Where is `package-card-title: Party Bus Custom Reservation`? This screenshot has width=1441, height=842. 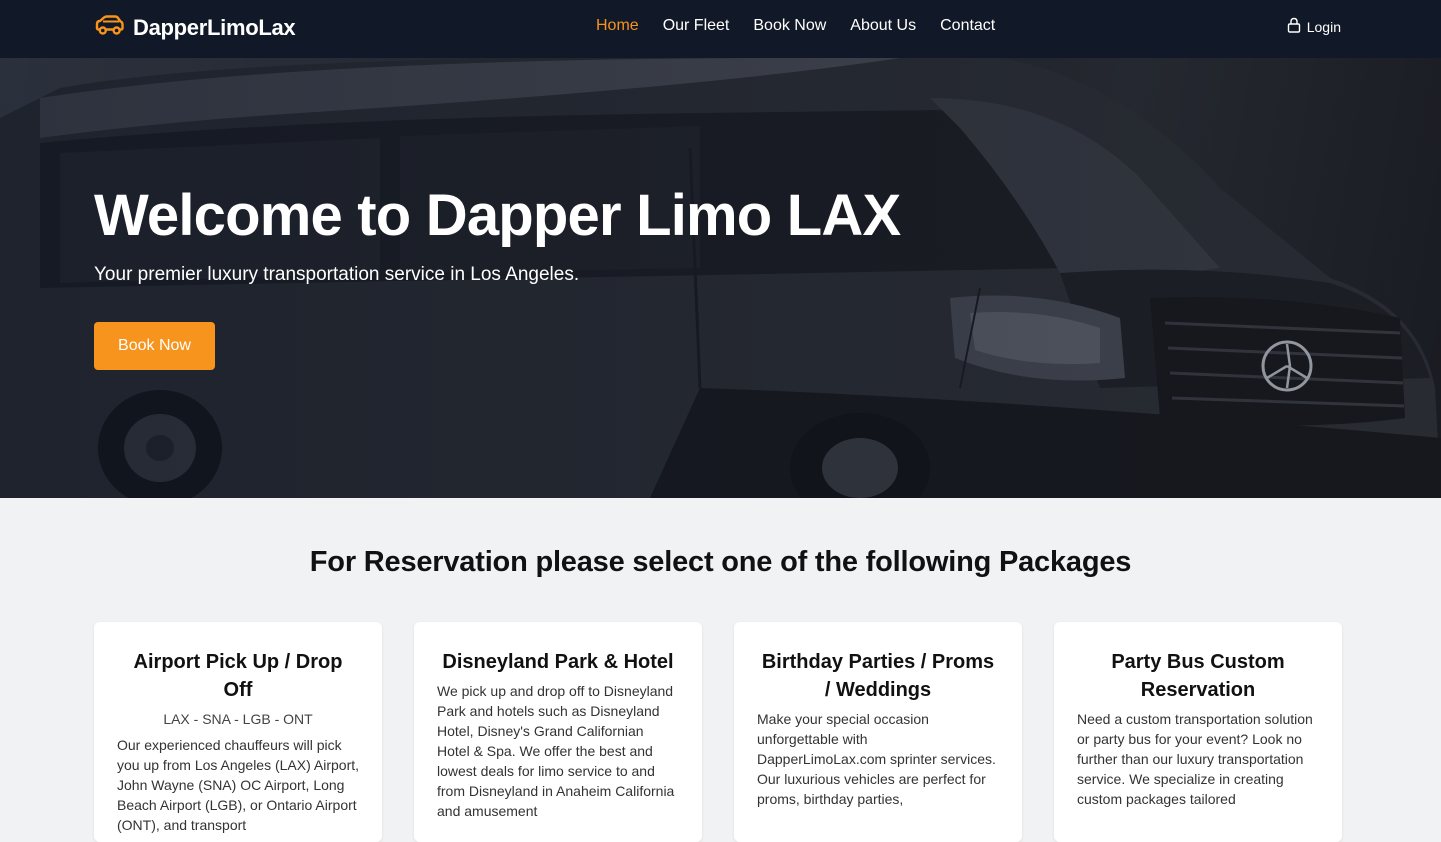
package-card-title: Party Bus Custom Reservation is located at coordinates (1198, 676).